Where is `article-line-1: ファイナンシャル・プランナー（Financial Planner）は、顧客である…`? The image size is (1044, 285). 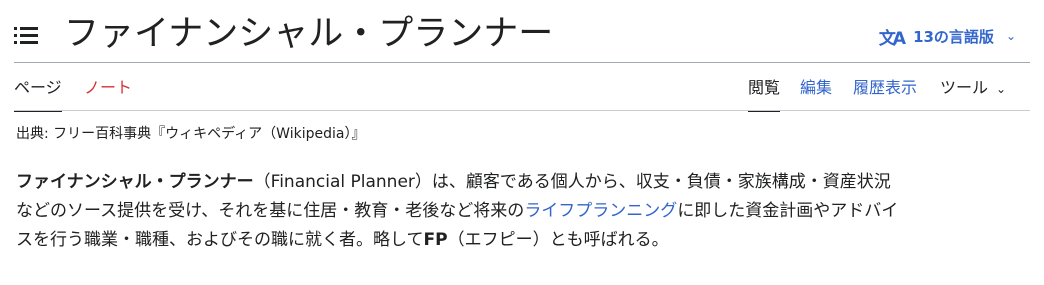 article-line-1: ファイナンシャル・プランナー（Financial Planner）は、顧客である… is located at coordinates (516, 182).